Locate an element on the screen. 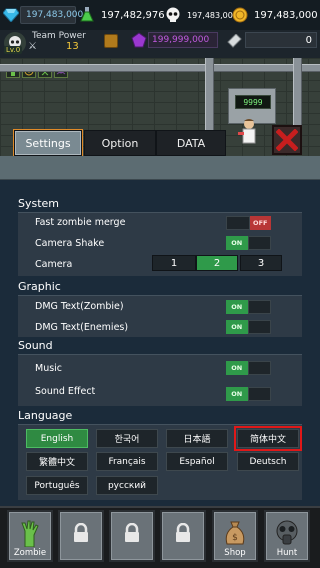 The width and height of the screenshot is (320, 568). language-option-german: Deutsch is located at coordinates (268, 461).